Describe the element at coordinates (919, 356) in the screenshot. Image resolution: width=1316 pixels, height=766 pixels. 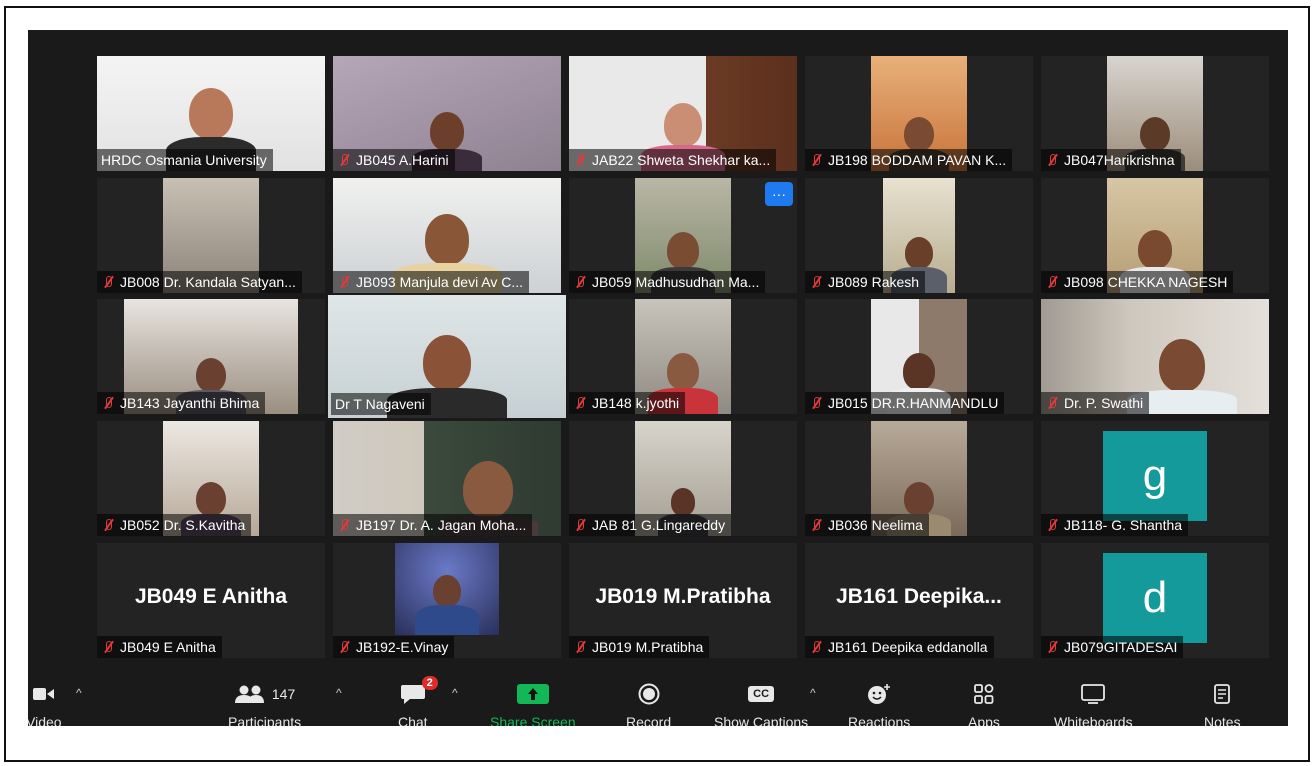
I see `video-tile: JB015 DR.R.HANMANDLU` at that location.